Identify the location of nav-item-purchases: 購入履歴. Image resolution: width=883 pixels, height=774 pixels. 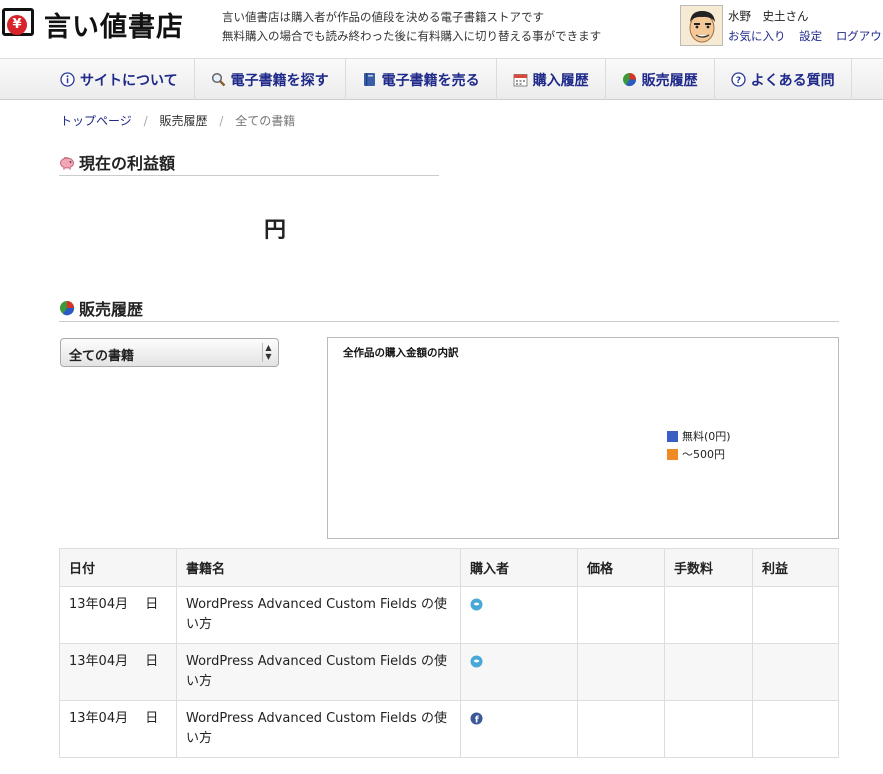
(551, 79).